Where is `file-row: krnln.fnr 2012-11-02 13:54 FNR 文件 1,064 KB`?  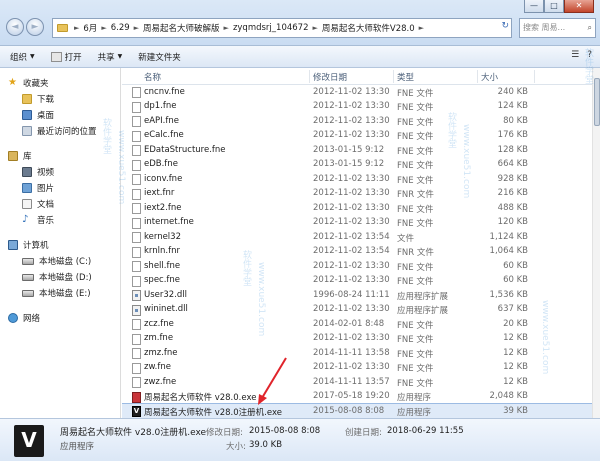
file-row: krnln.fnr 2012-11-02 13:54 FNR 文件 1,064 KB is located at coordinates (357, 252).